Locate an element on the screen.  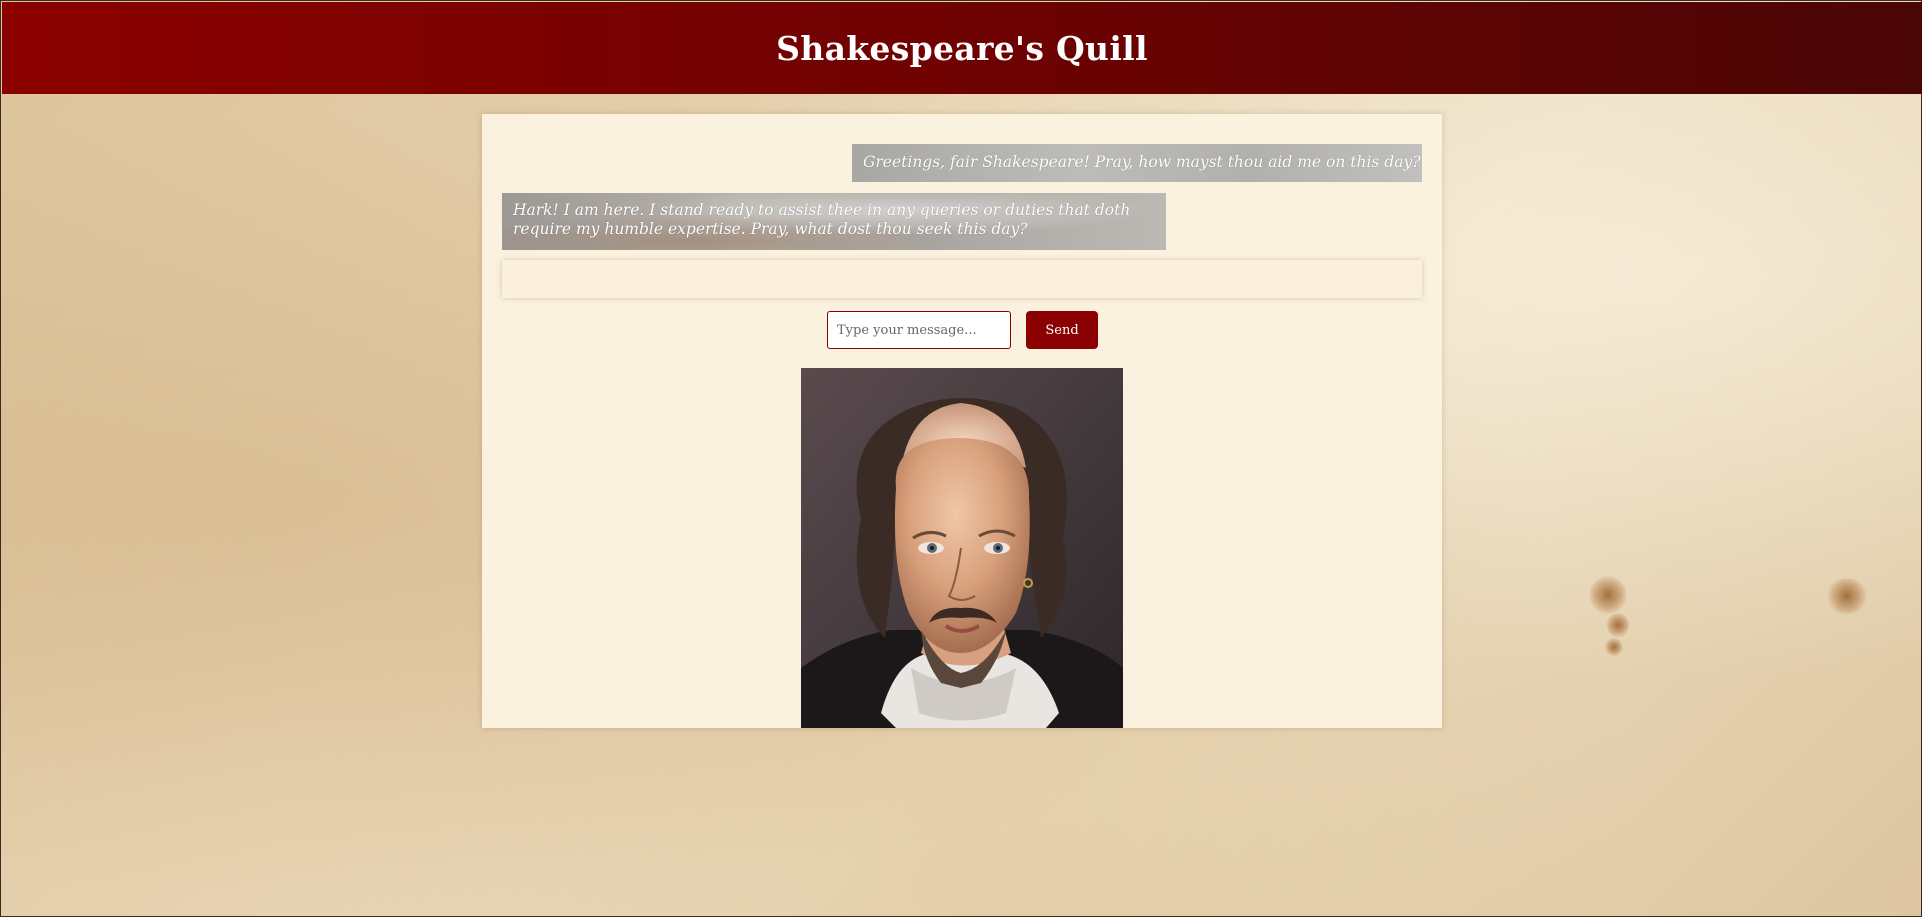
app-title: Shakespeare's Quill is located at coordinates (962, 48).